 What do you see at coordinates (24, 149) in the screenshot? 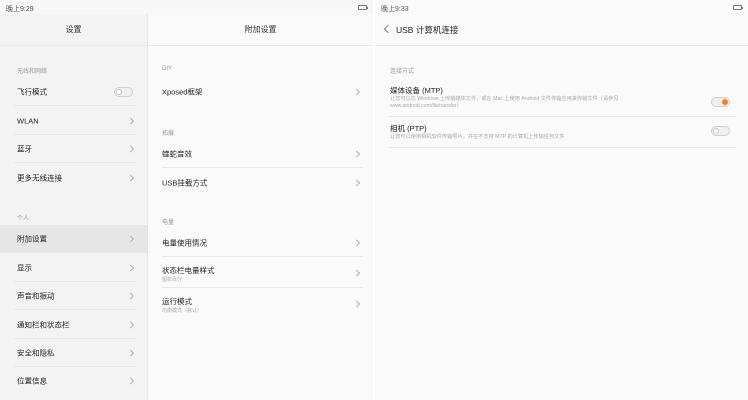
I see `settings-item-label: 蓝牙` at bounding box center [24, 149].